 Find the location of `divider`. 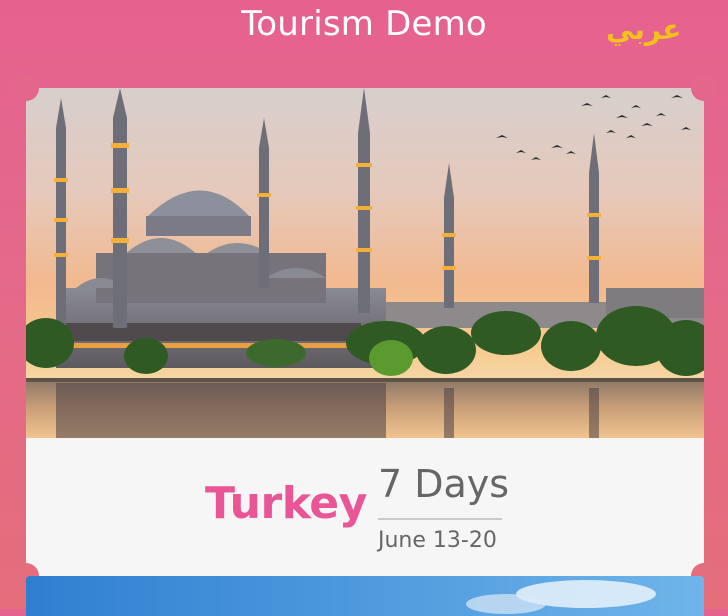

divider is located at coordinates (440, 519).